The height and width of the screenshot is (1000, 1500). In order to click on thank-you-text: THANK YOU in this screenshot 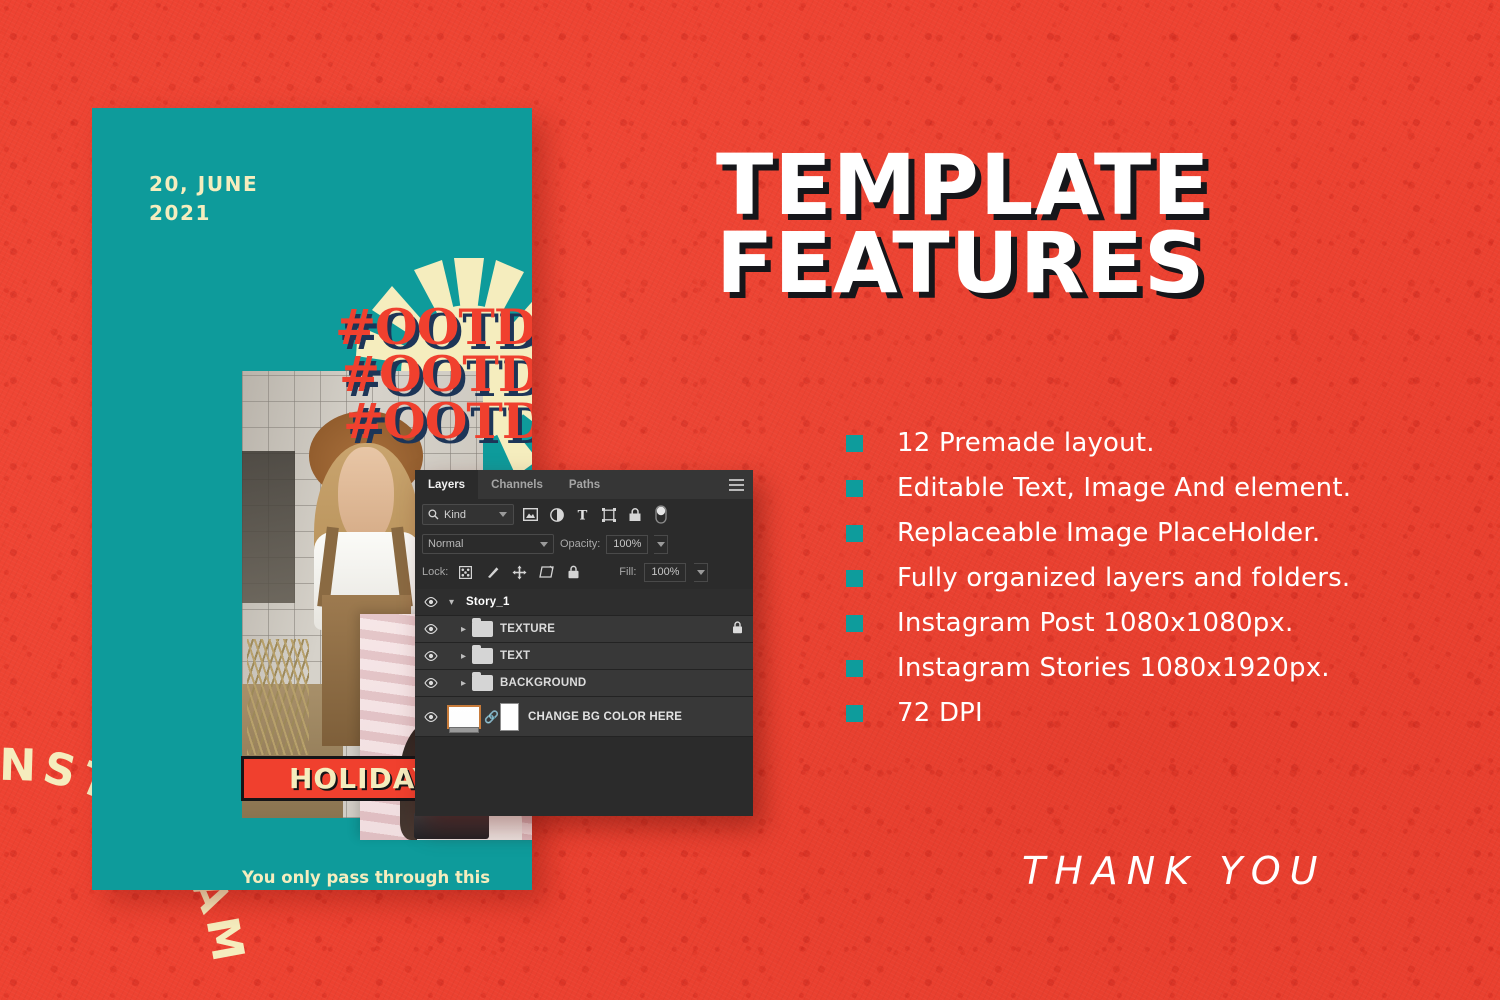, I will do `click(1174, 871)`.